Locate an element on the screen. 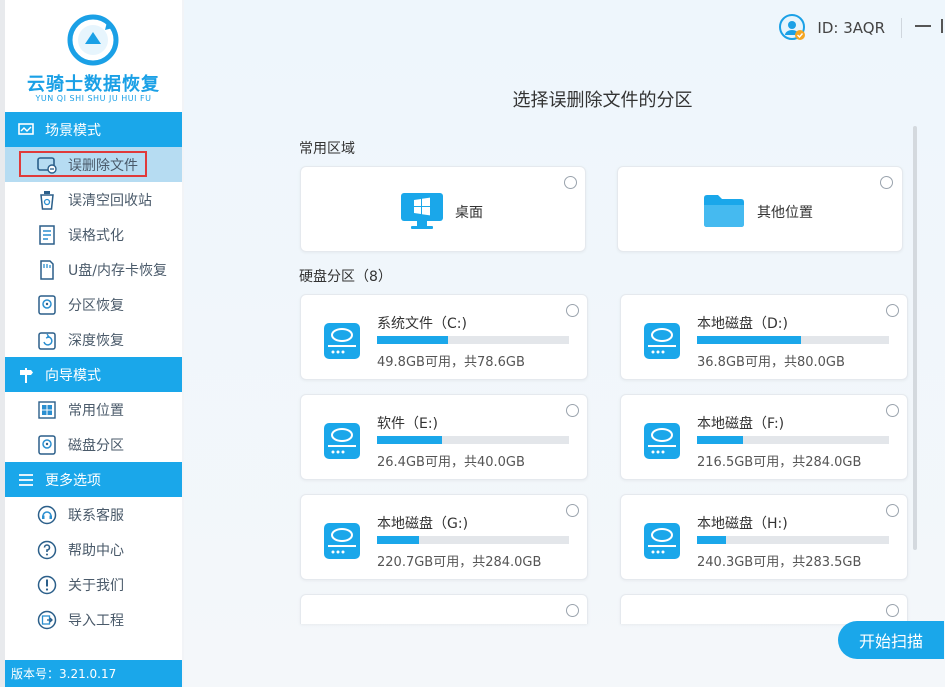 Image resolution: width=945 pixels, height=687 pixels. sidebar-item-label: U盘/内存卡恢复 is located at coordinates (117, 270).